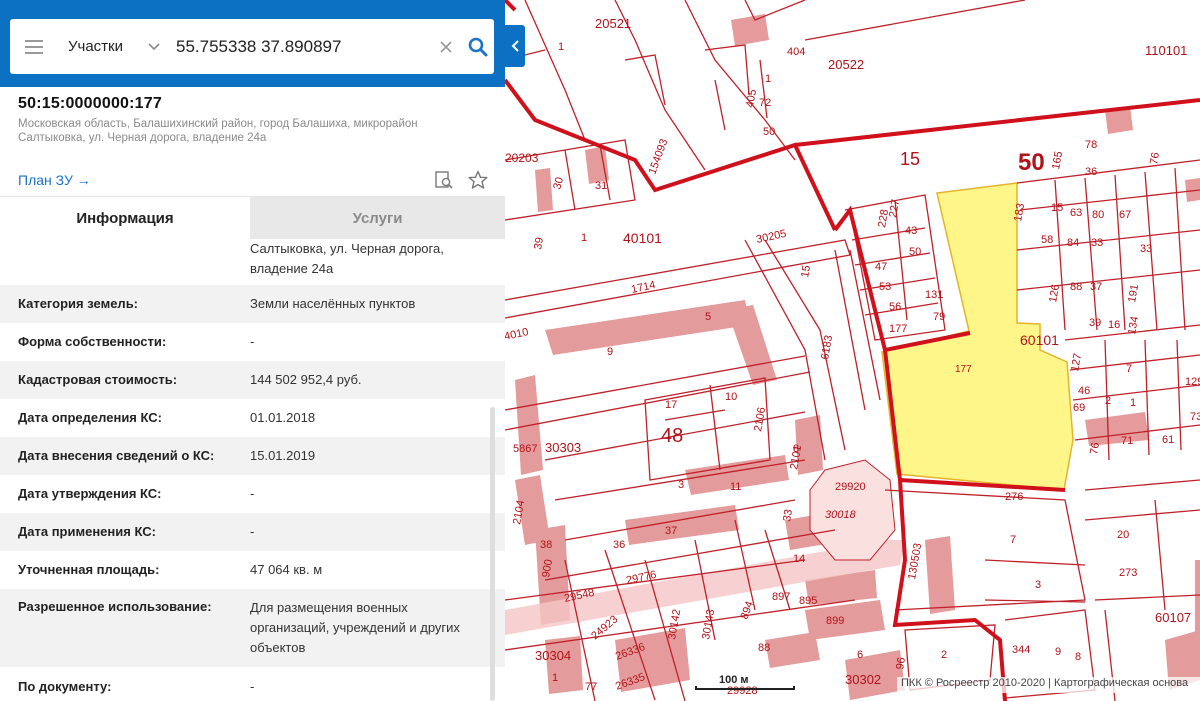  What do you see at coordinates (444, 180) in the screenshot?
I see `zoom-to-parcel-button` at bounding box center [444, 180].